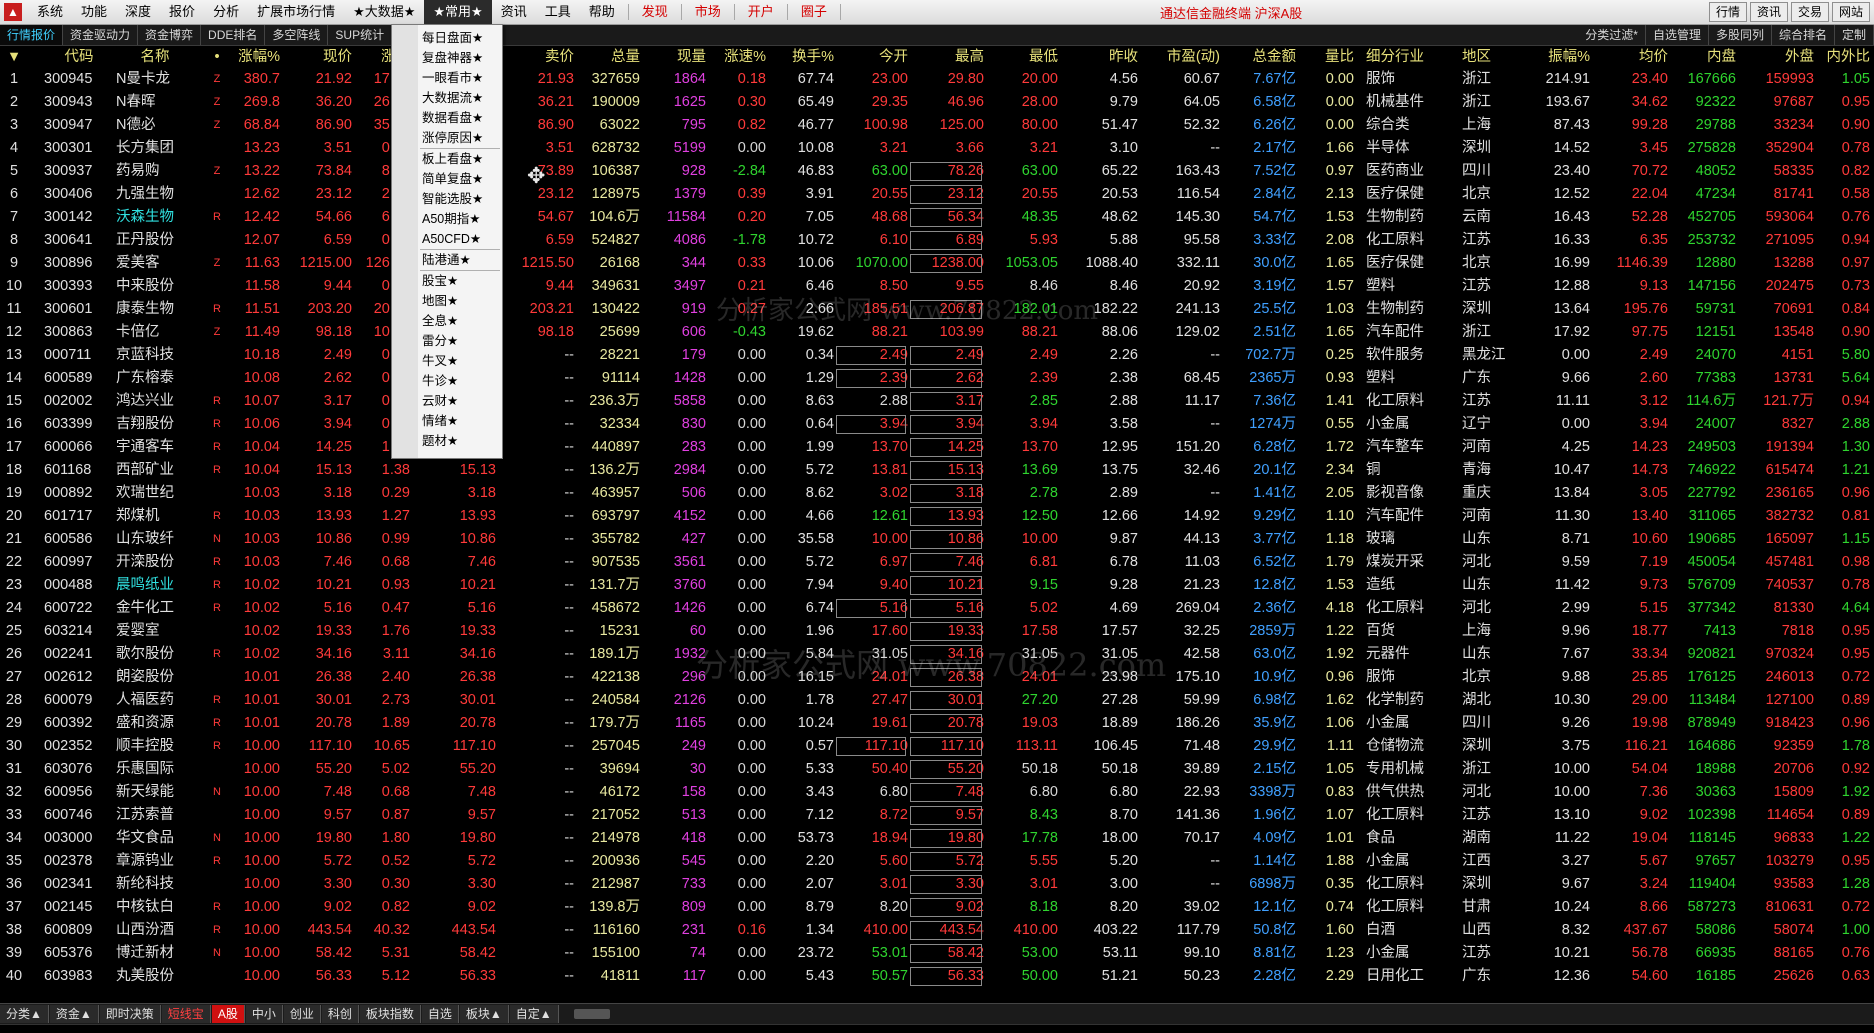 The height and width of the screenshot is (1033, 1874). I want to click on header-turnover: 换手%, so click(797, 57).